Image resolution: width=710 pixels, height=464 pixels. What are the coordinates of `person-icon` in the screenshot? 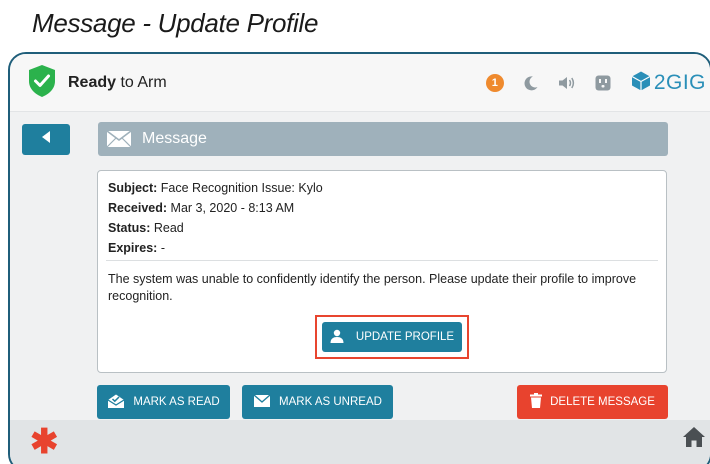 It's located at (343, 337).